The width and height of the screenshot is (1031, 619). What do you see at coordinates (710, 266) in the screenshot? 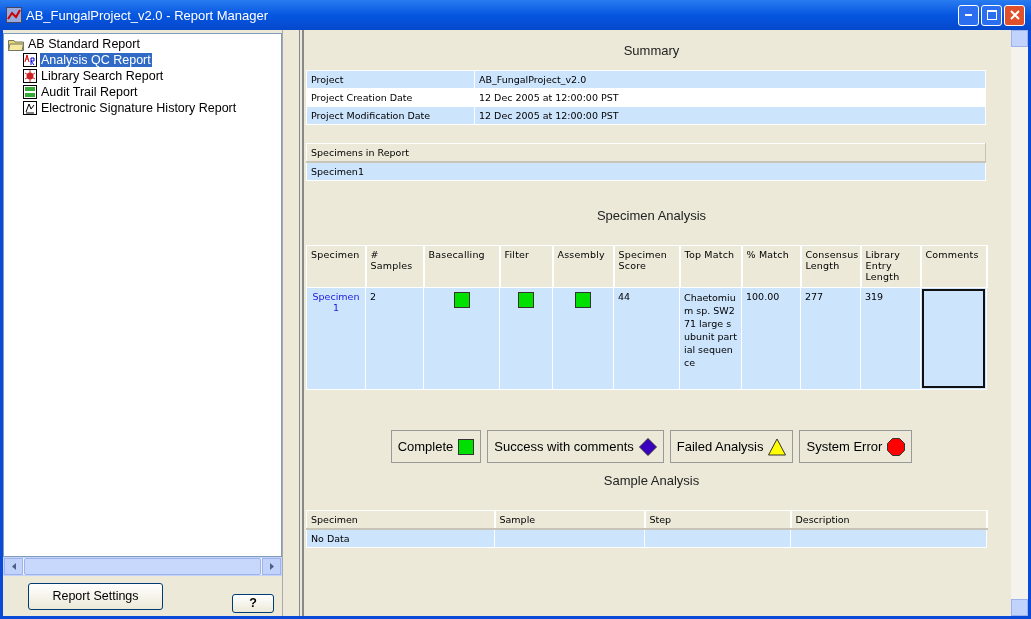
I see `column-header: Top Match` at bounding box center [710, 266].